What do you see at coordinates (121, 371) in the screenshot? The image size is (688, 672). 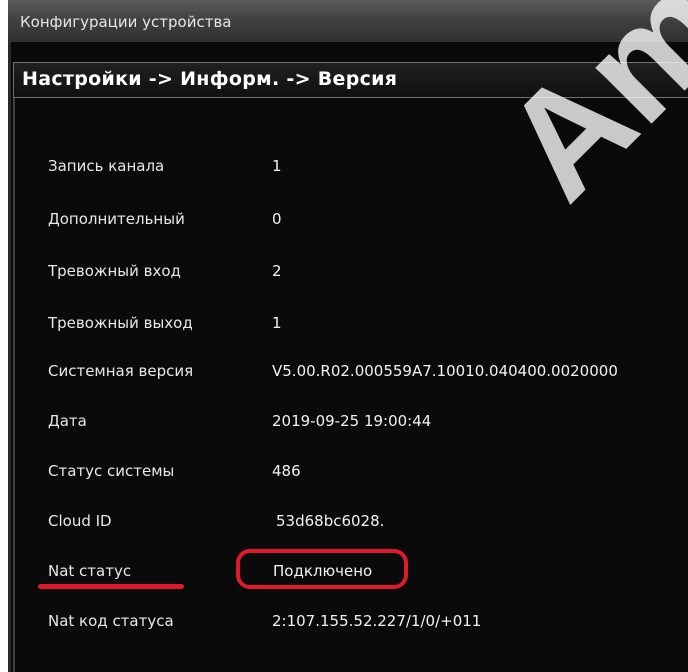 I see `info-label: Системная версия` at bounding box center [121, 371].